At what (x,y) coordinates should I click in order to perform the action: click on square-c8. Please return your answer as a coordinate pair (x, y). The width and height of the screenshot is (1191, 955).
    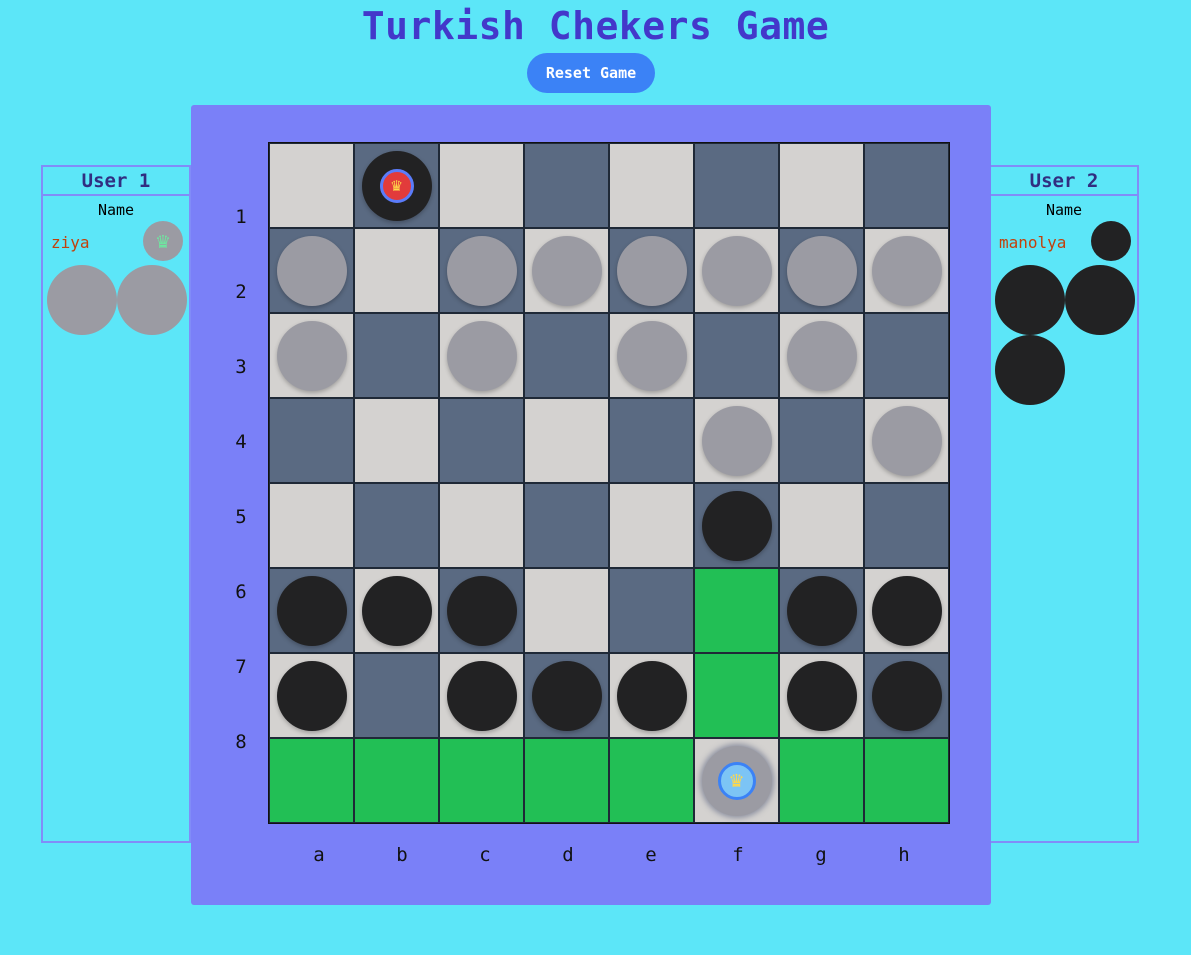
    Looking at the image, I should click on (481, 780).